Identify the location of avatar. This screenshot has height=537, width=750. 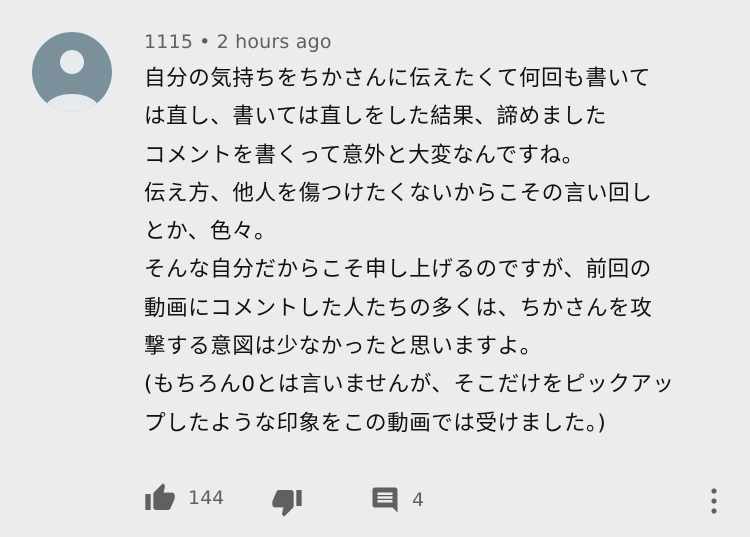
(72, 72).